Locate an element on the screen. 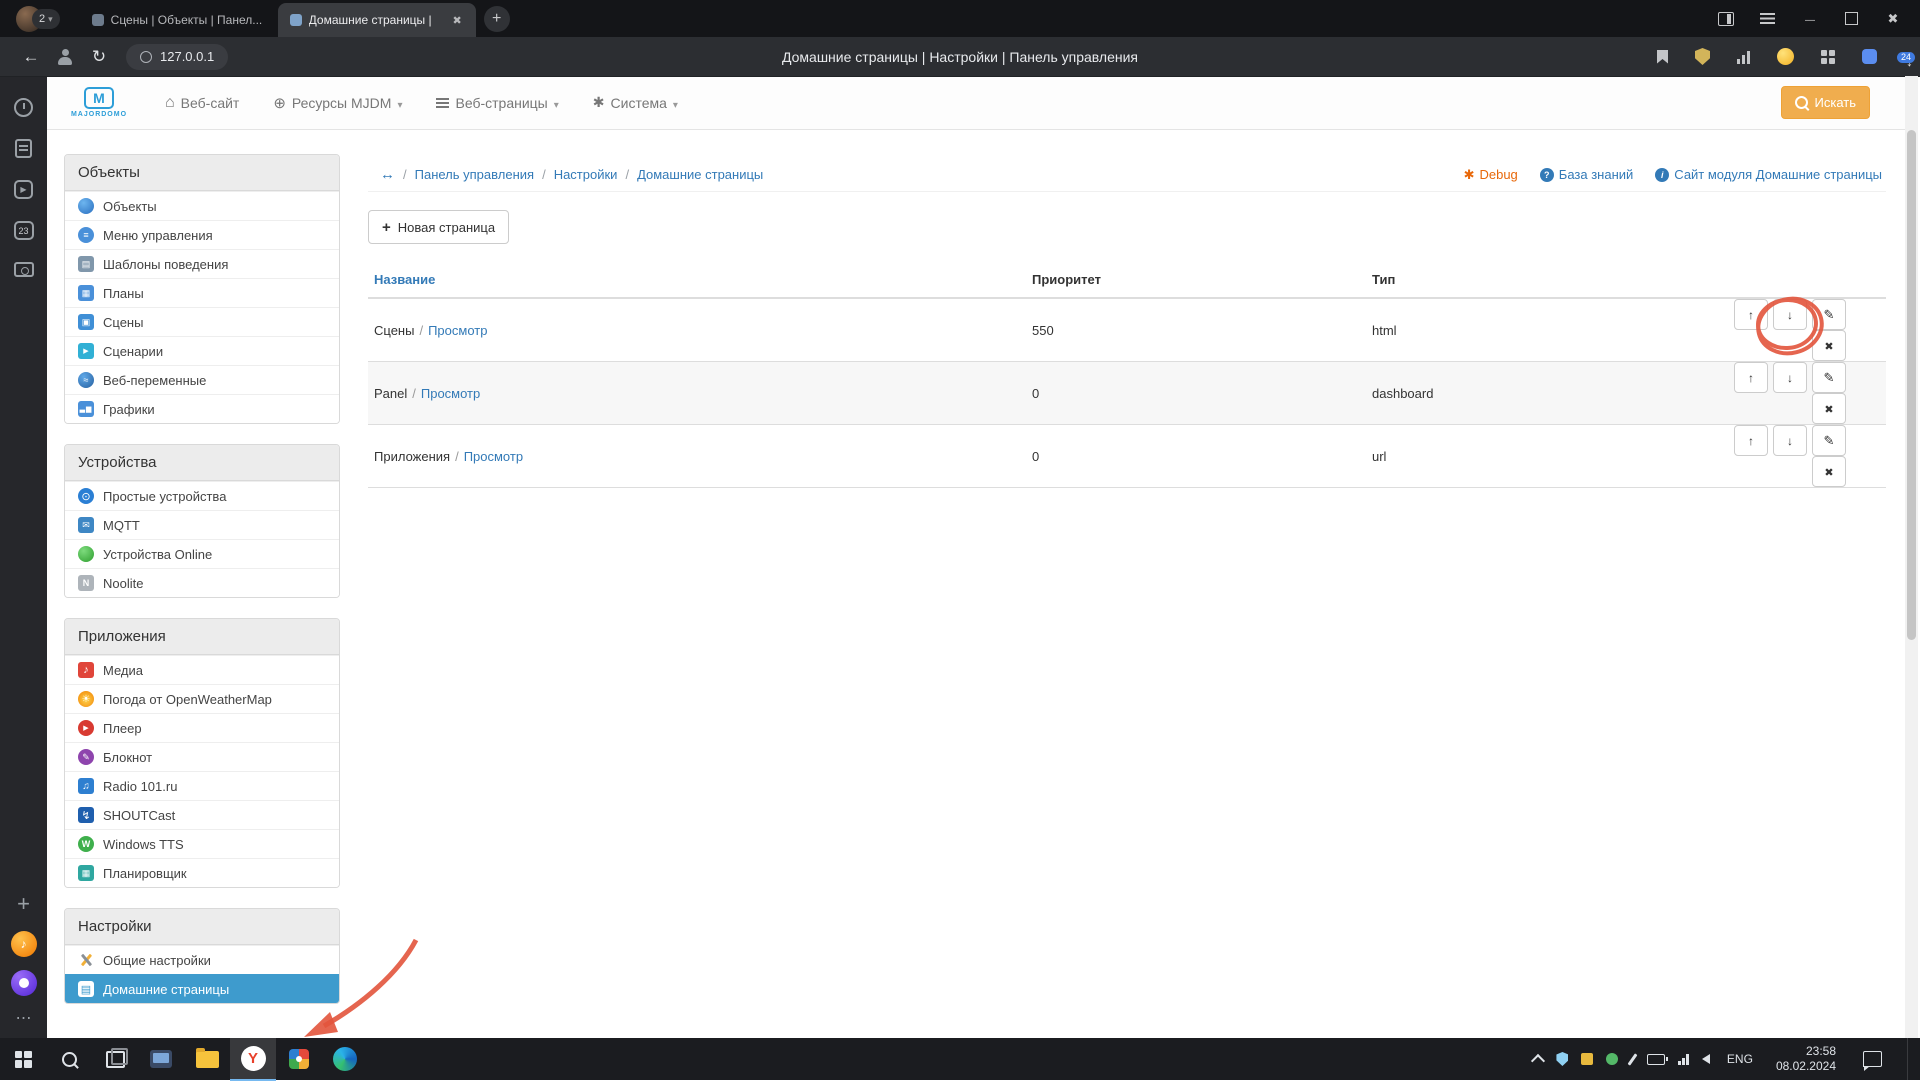 The width and height of the screenshot is (1920, 1081). history-icon is located at coordinates (23, 107).